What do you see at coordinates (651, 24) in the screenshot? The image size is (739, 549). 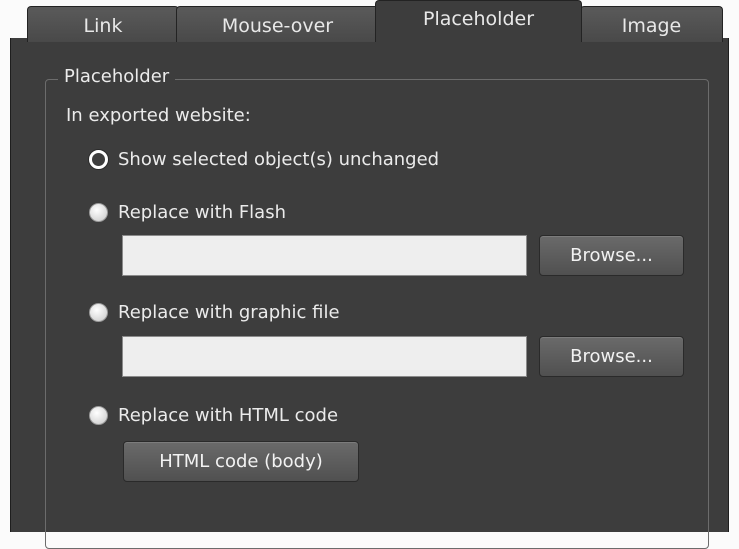 I see `tab-image: Image` at bounding box center [651, 24].